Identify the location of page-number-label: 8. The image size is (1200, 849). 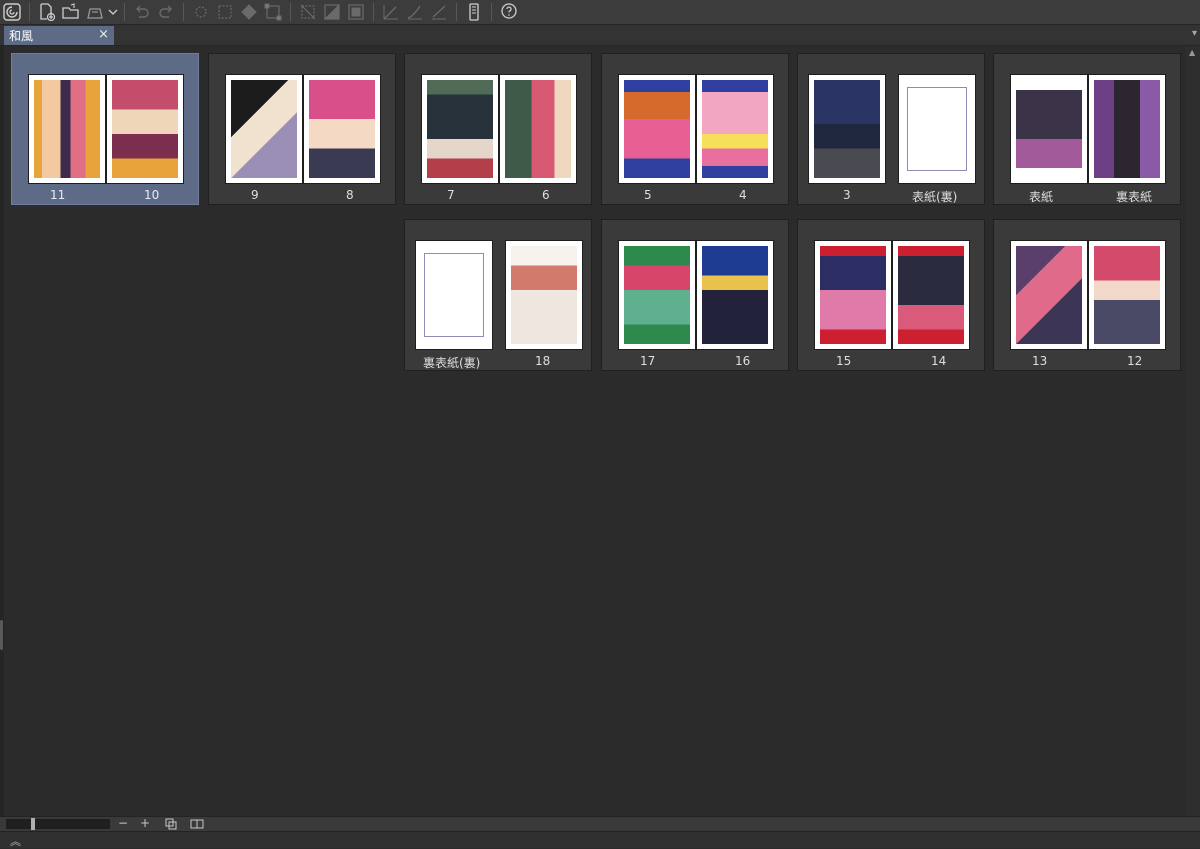
(350, 195).